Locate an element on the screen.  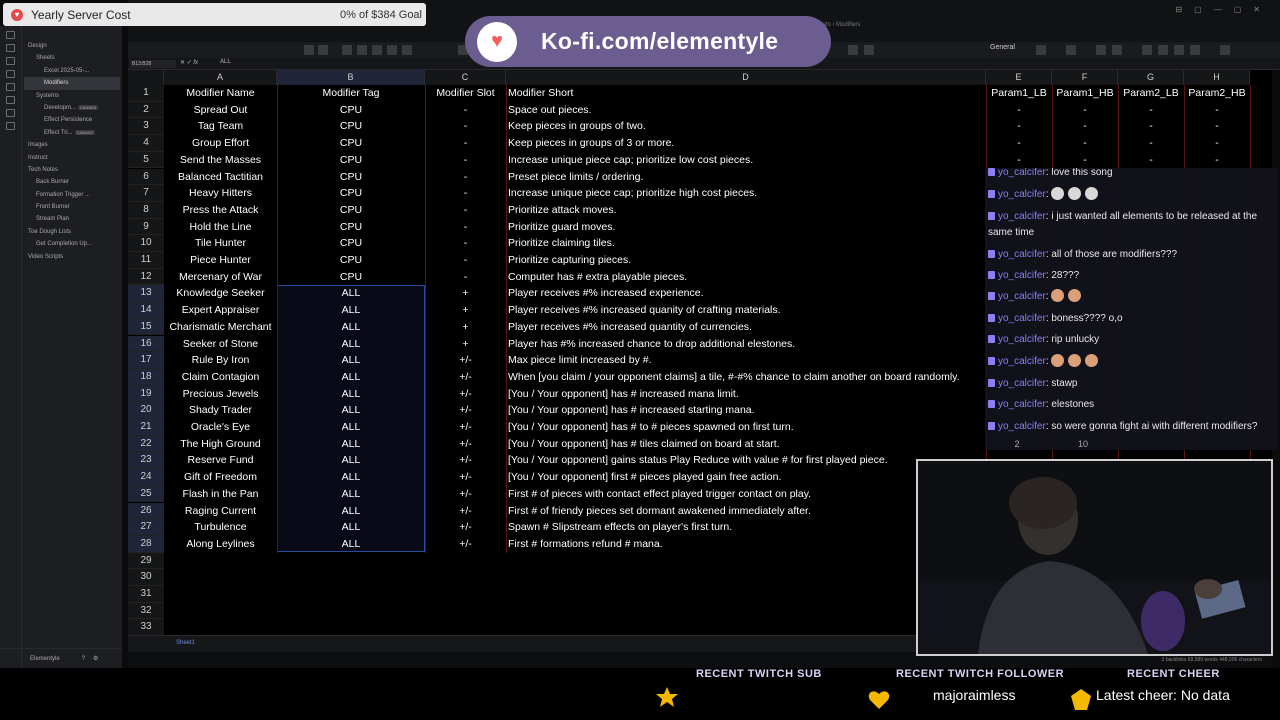
table-cell: Knowledge Seeker is located at coordinates (220, 293).